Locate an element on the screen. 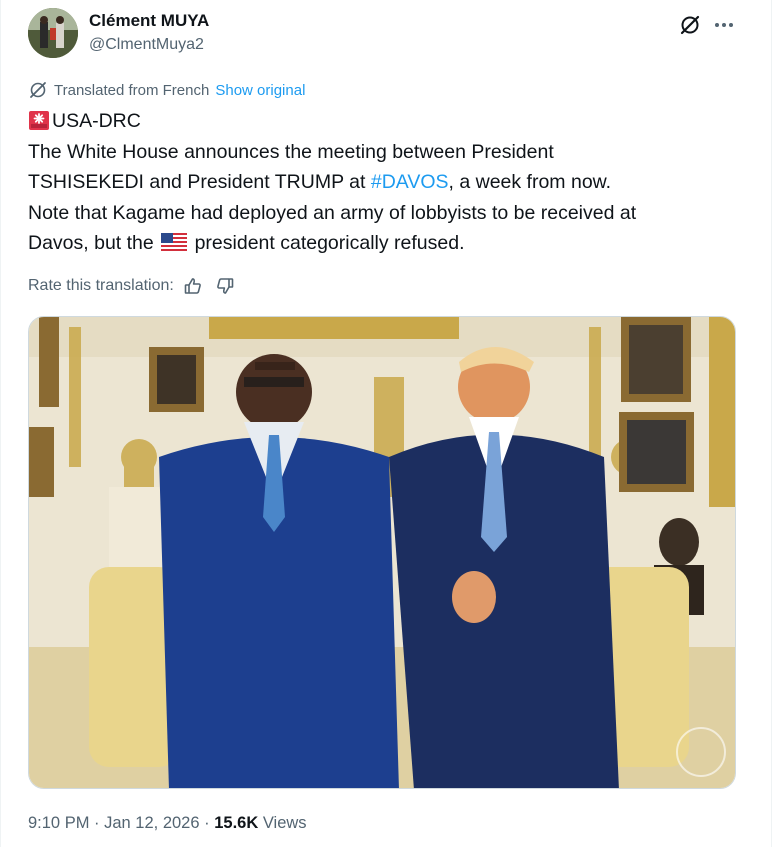 The width and height of the screenshot is (772, 847). tweet-line-1-text: USA-DRC is located at coordinates (96, 121).